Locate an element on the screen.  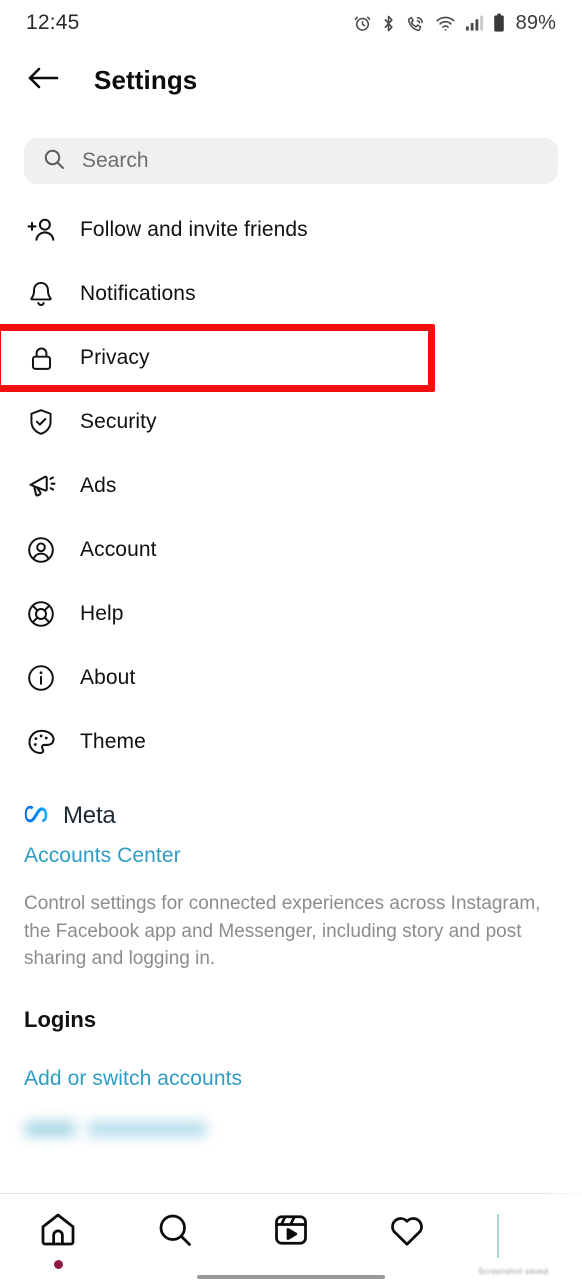
add-person-icon is located at coordinates (41, 230).